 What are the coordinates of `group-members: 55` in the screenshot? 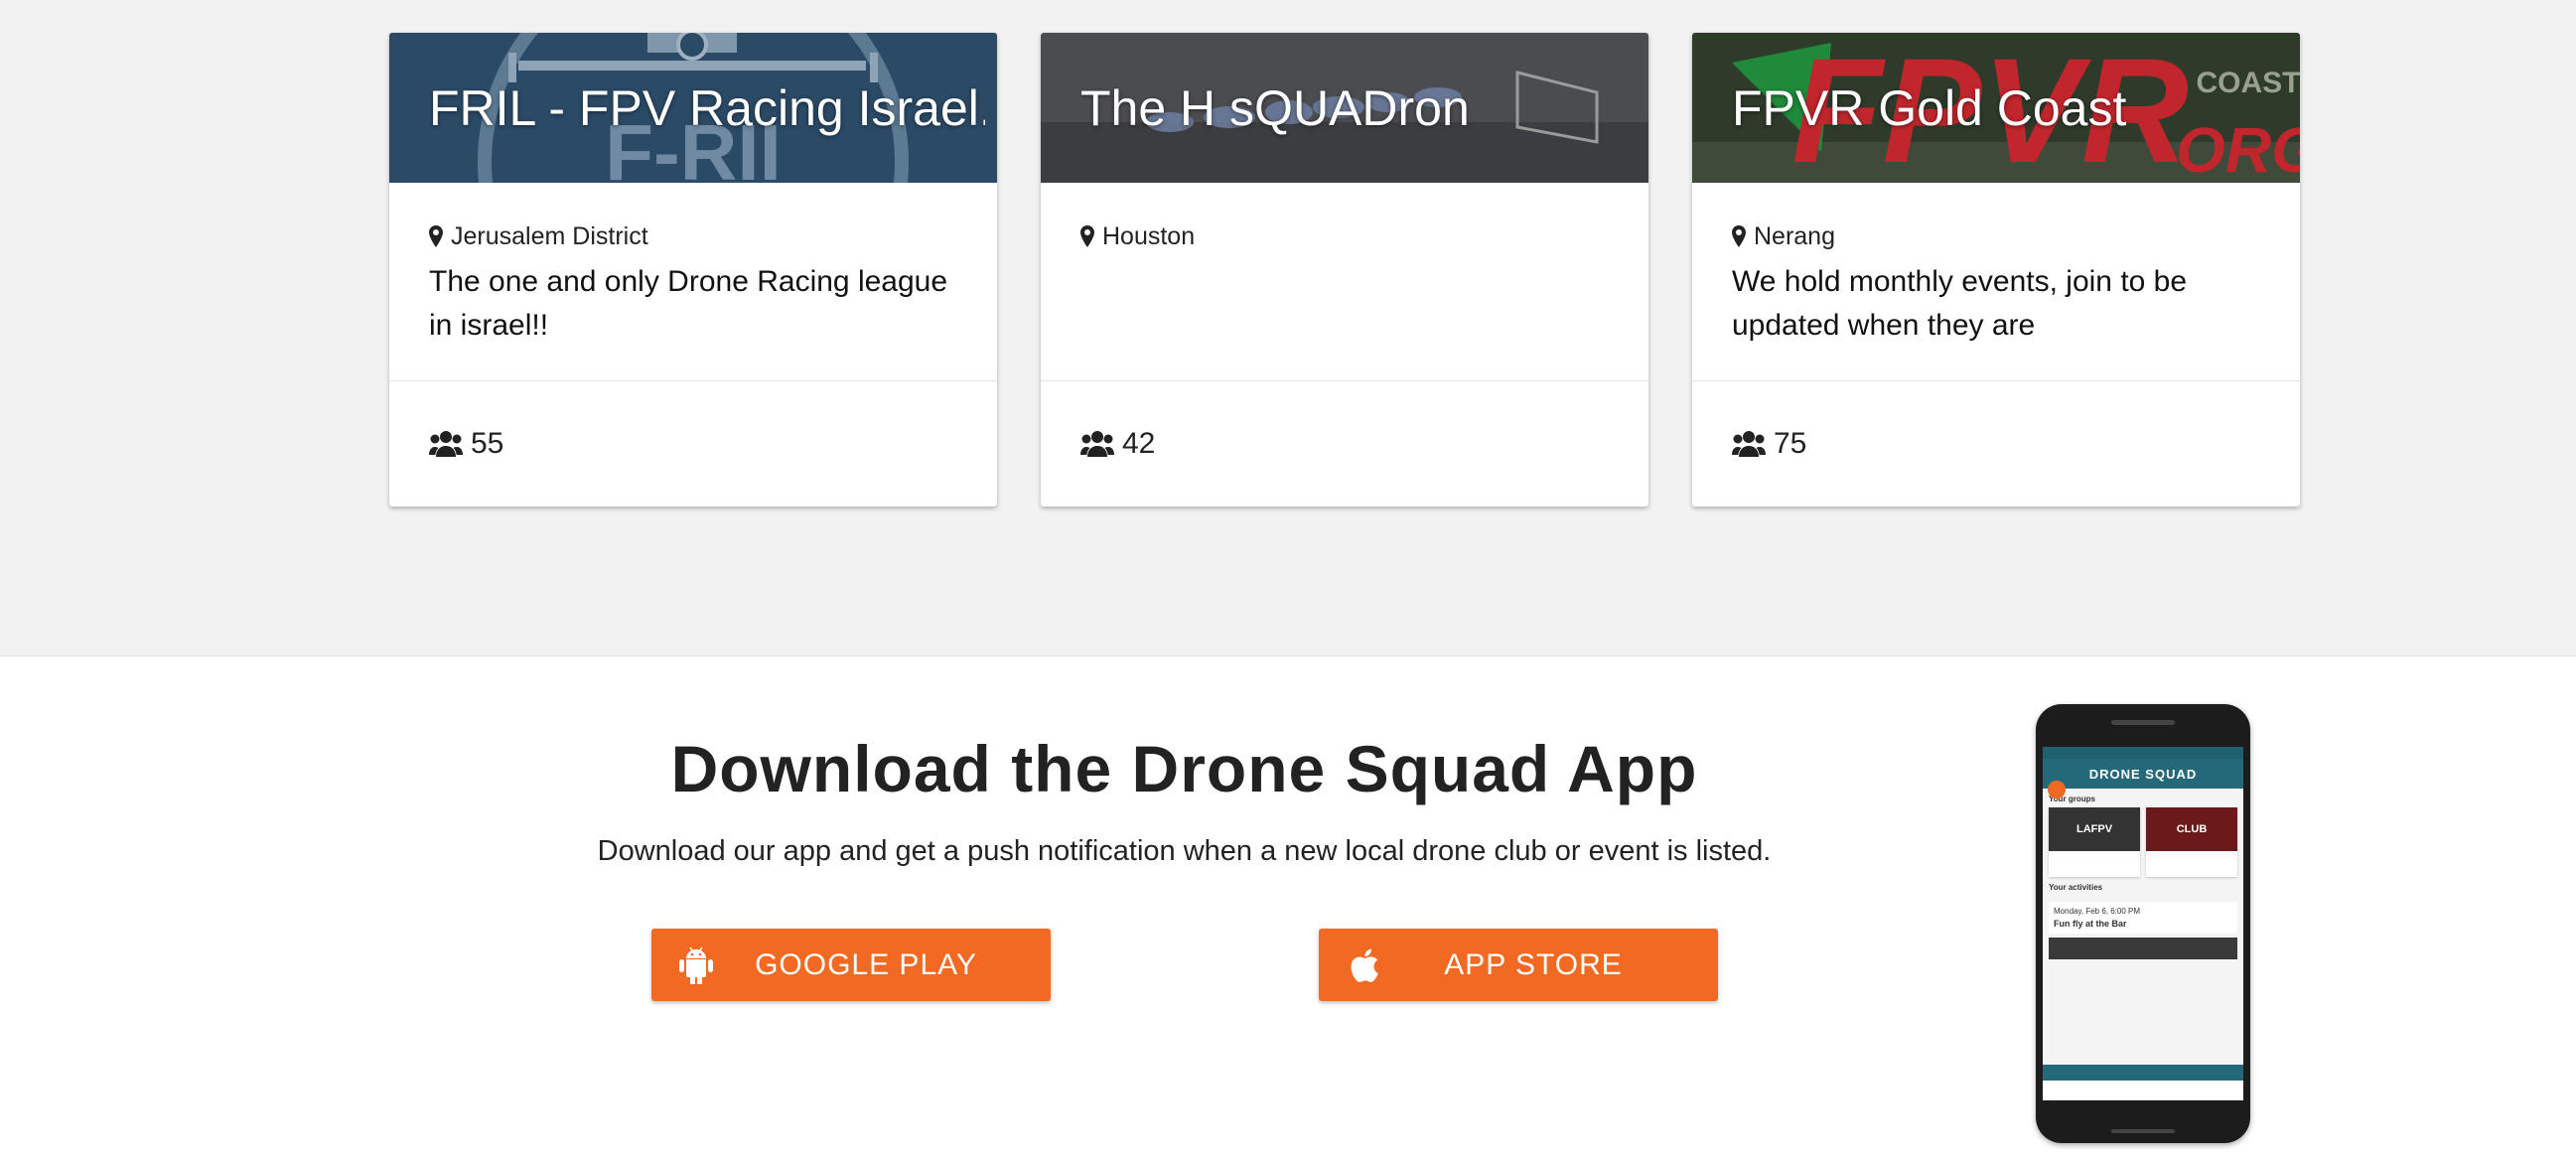 It's located at (693, 444).